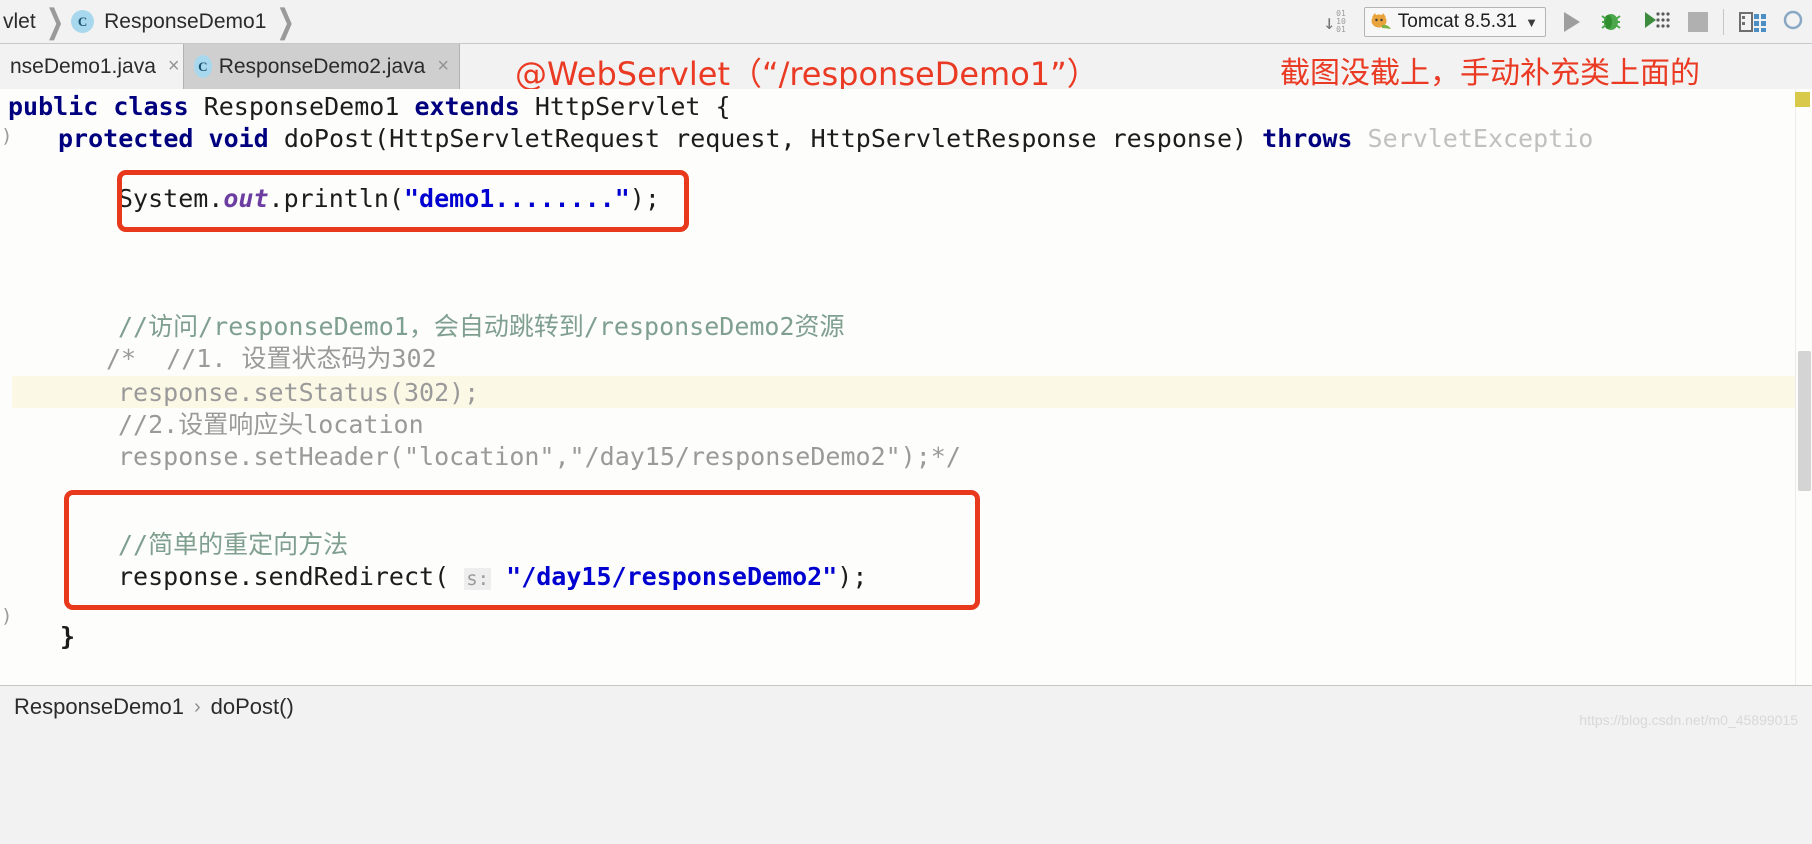 This screenshot has height=844, width=1812. I want to click on tab-response-demo2: C ResponseDemo2.java ×, so click(321, 66).